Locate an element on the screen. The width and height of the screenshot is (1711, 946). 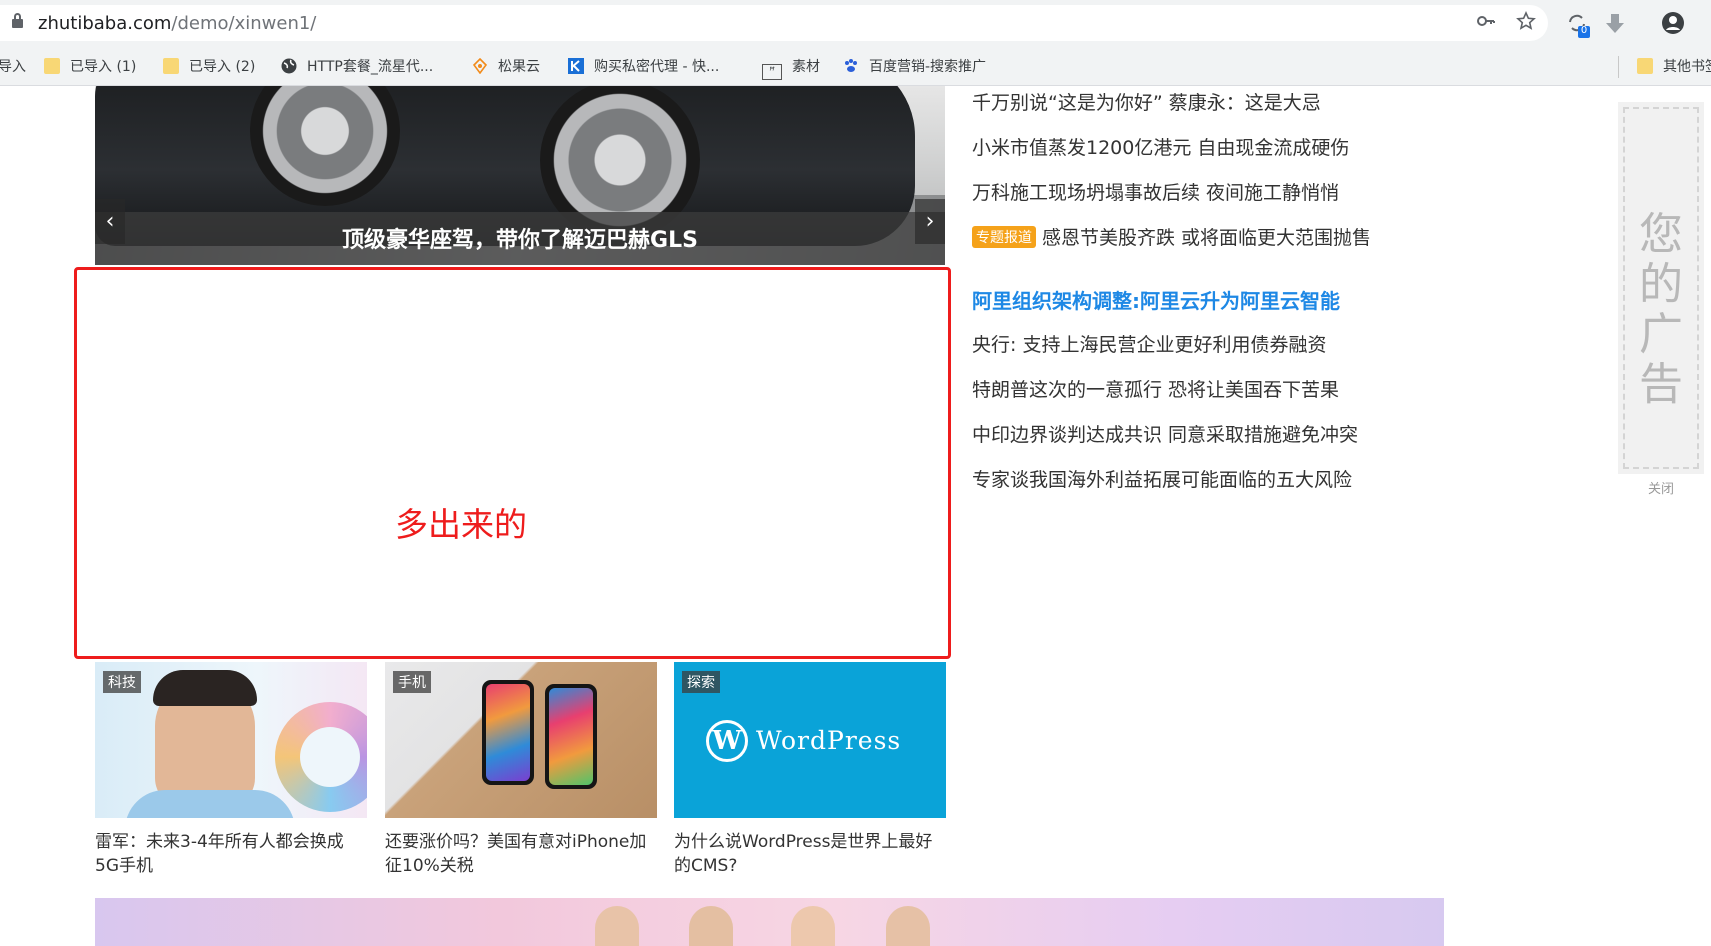
bookmark-songguoyun: 松果云 is located at coordinates (506, 67).